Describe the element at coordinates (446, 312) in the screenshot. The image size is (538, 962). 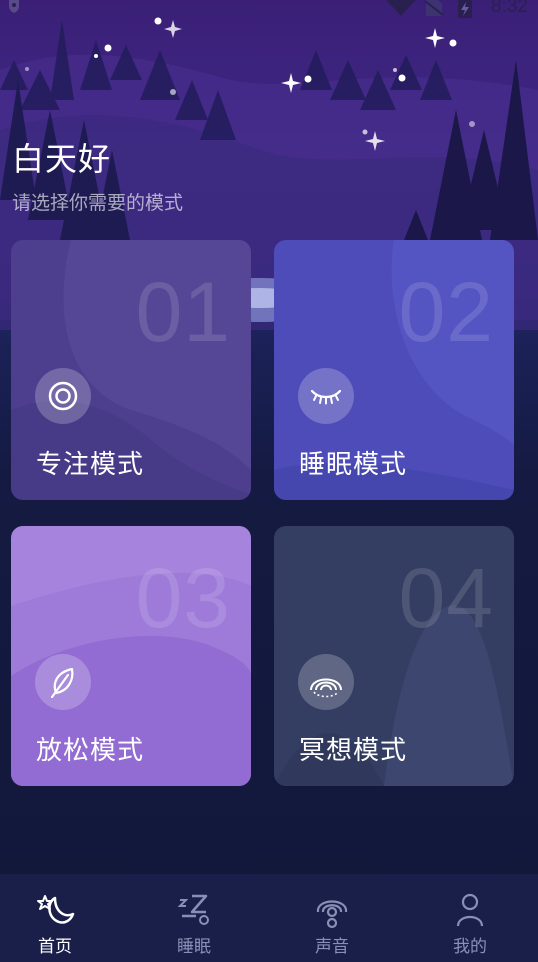
I see `mode-number: 02` at that location.